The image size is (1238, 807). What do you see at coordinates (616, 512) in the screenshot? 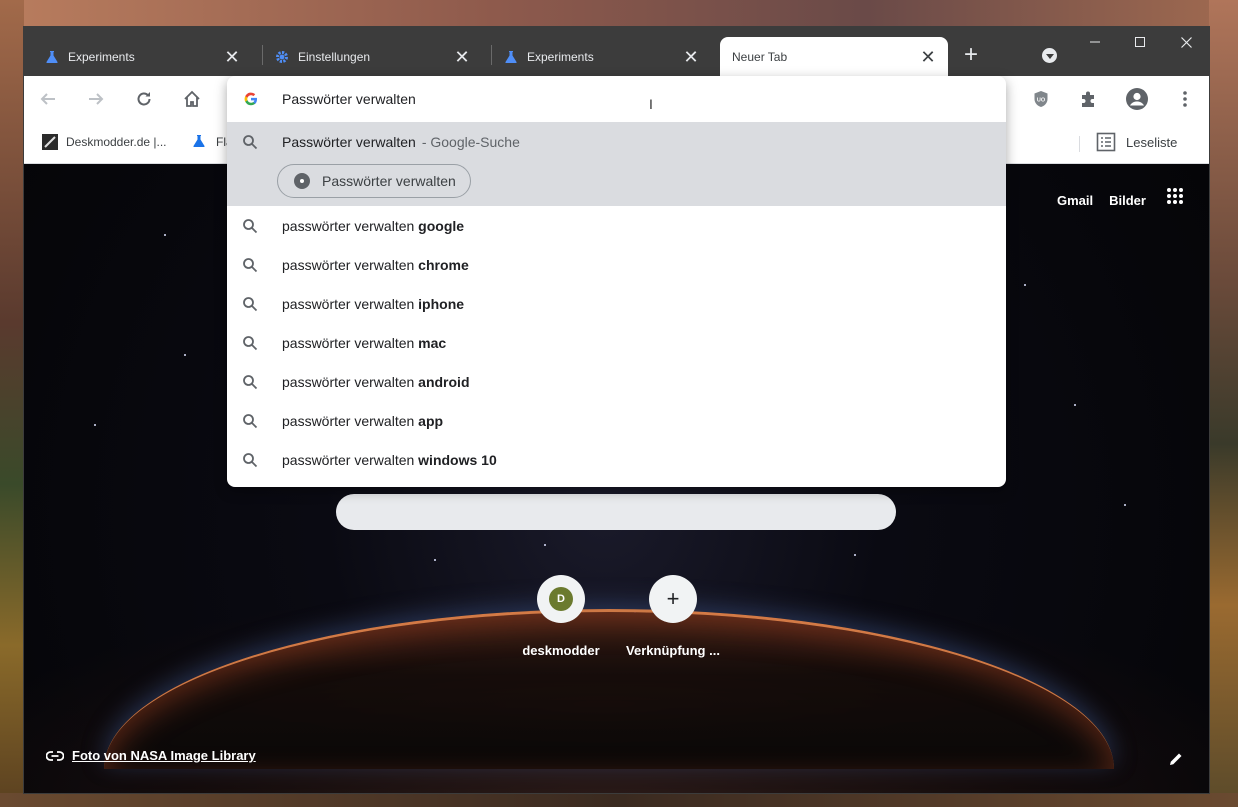
I see `ntp-search-box` at bounding box center [616, 512].